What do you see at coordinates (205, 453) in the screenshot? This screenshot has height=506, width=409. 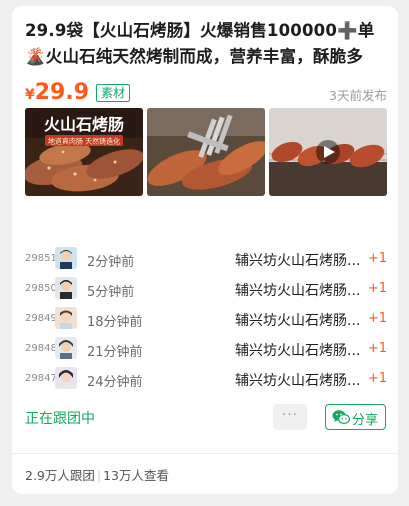 I see `divider` at bounding box center [205, 453].